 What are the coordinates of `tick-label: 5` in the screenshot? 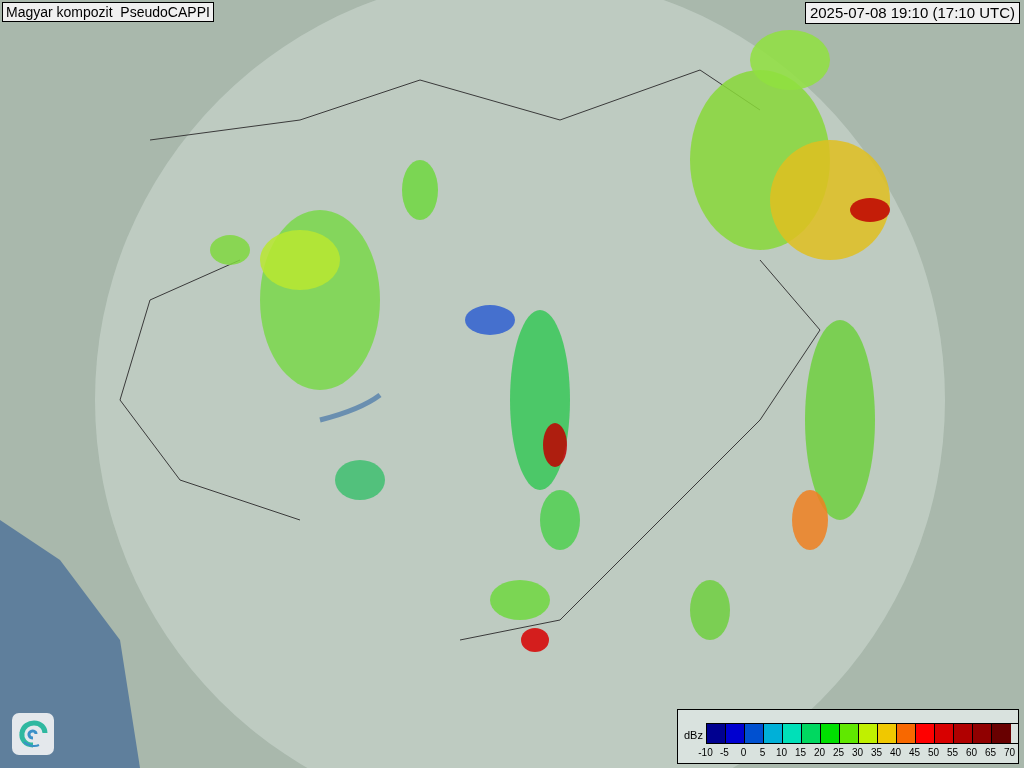 It's located at (762, 753).